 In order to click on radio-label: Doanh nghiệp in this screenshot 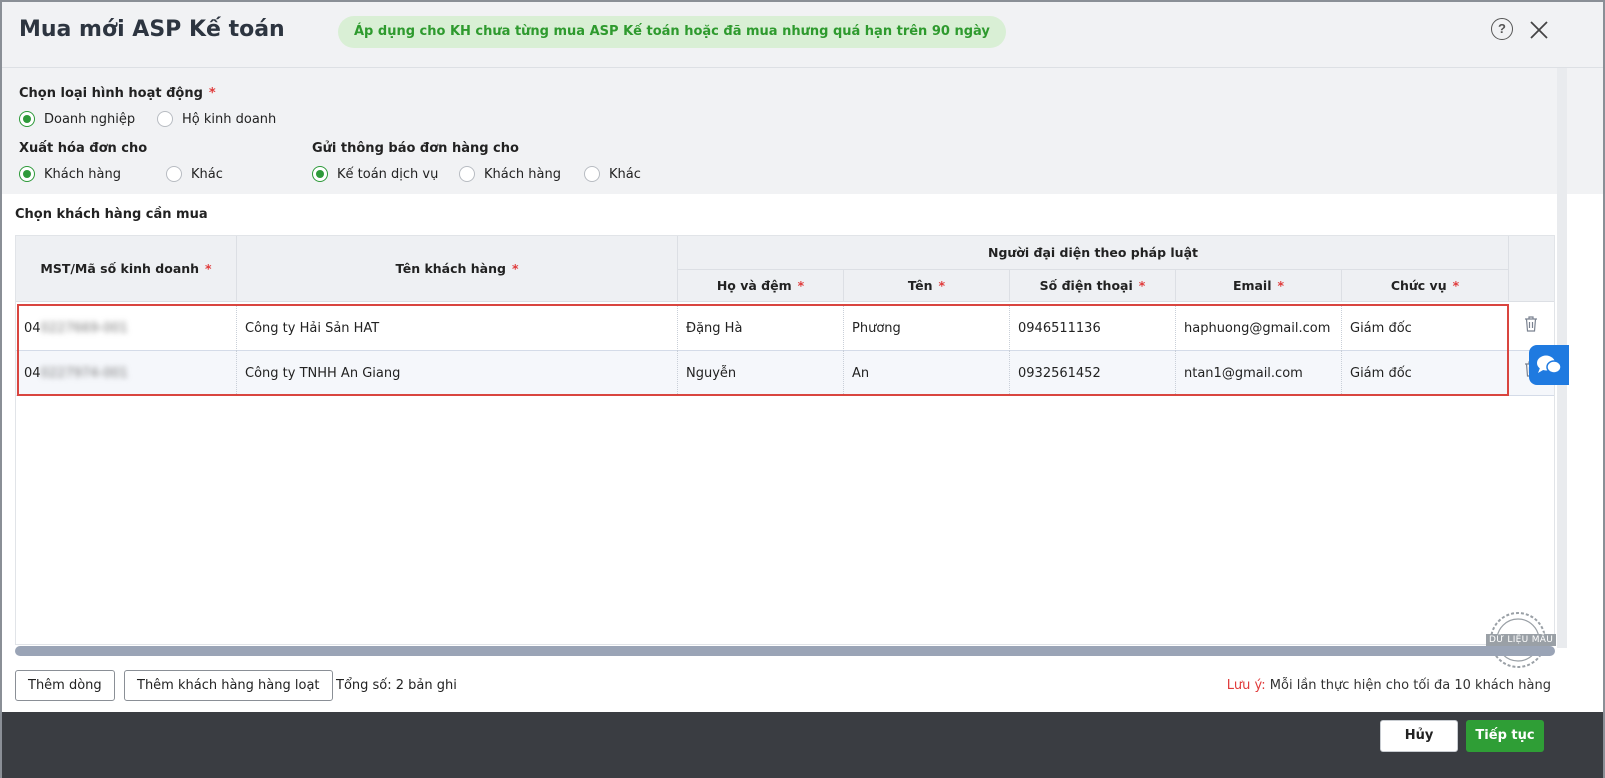, I will do `click(90, 119)`.